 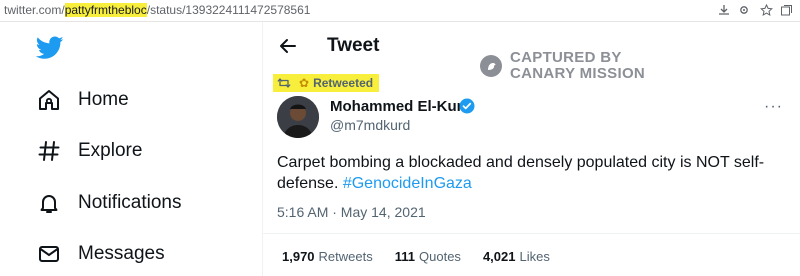 I want to click on url-domain: twitter.com/, so click(x=34, y=10).